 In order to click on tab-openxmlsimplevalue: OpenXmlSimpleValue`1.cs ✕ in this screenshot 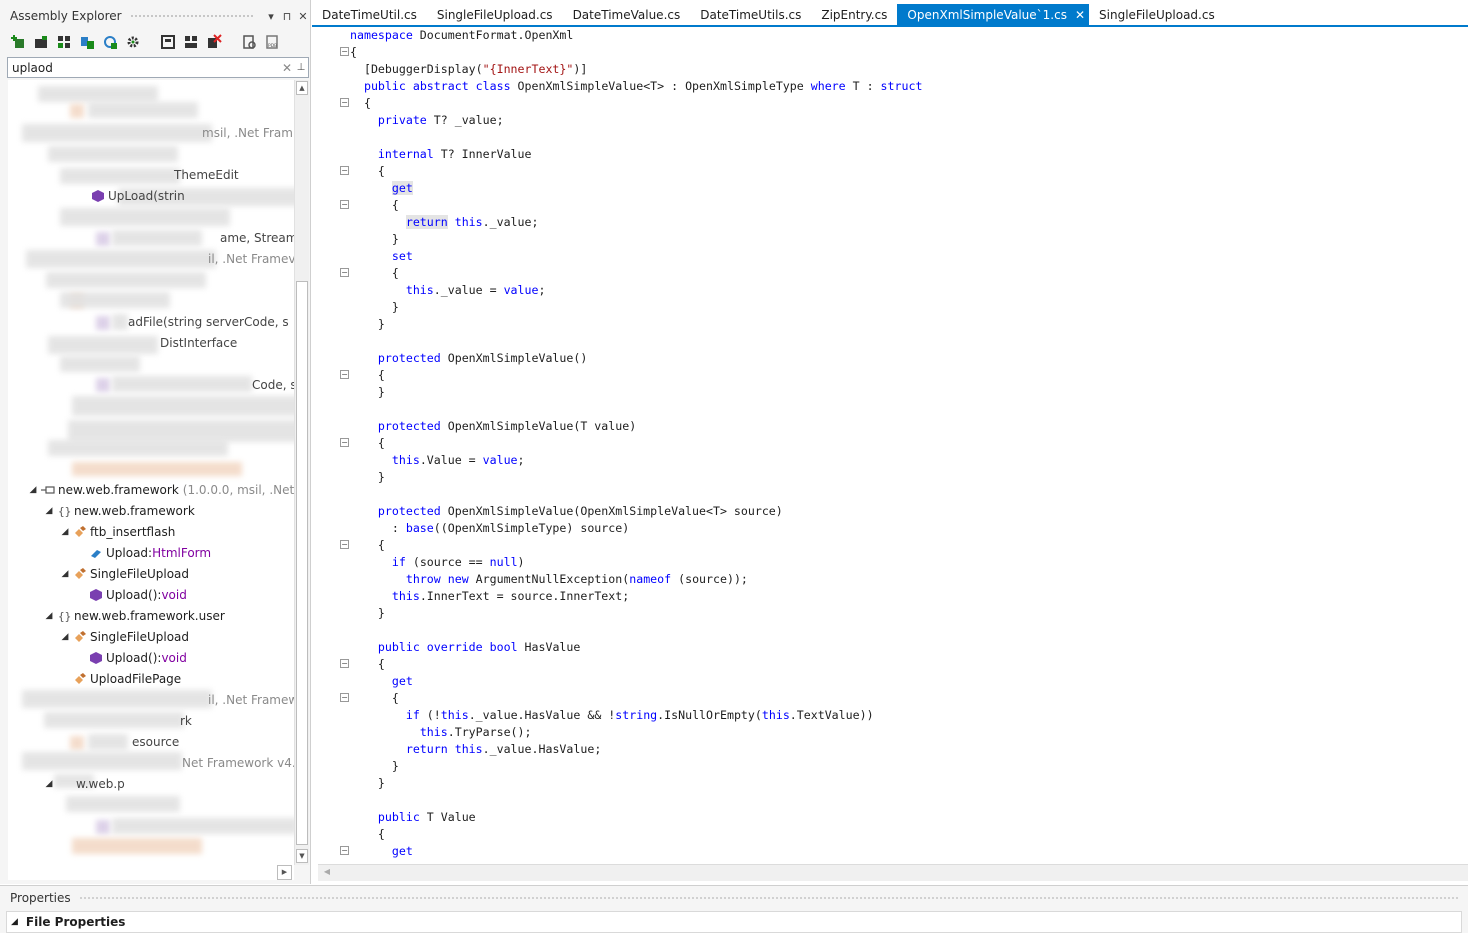, I will do `click(993, 14)`.